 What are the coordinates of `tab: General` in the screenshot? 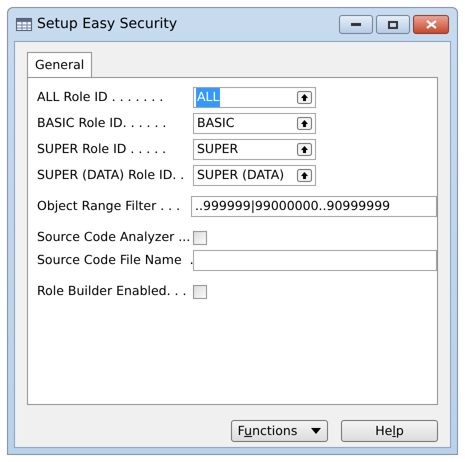 It's located at (59, 65).